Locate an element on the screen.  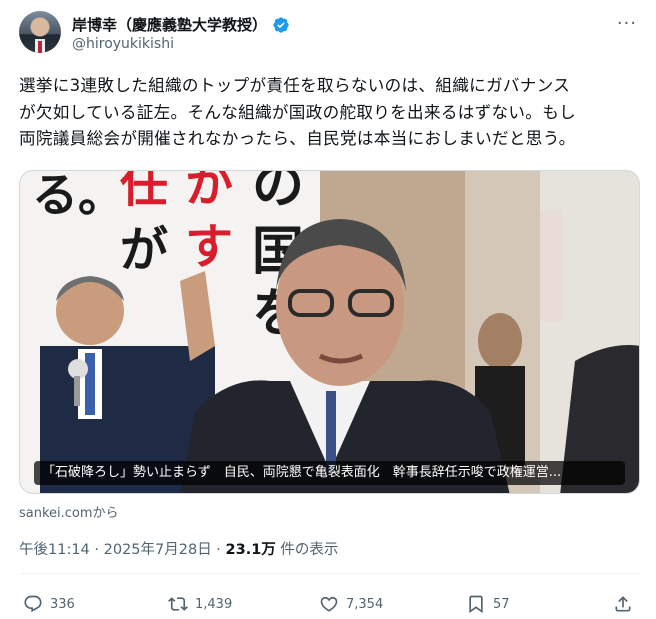
poster-char-5: す is located at coordinates (209, 247).